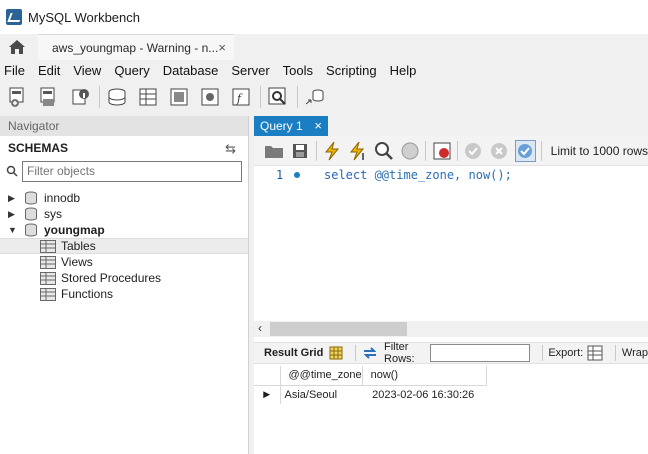  I want to click on open-file-button, so click(274, 151).